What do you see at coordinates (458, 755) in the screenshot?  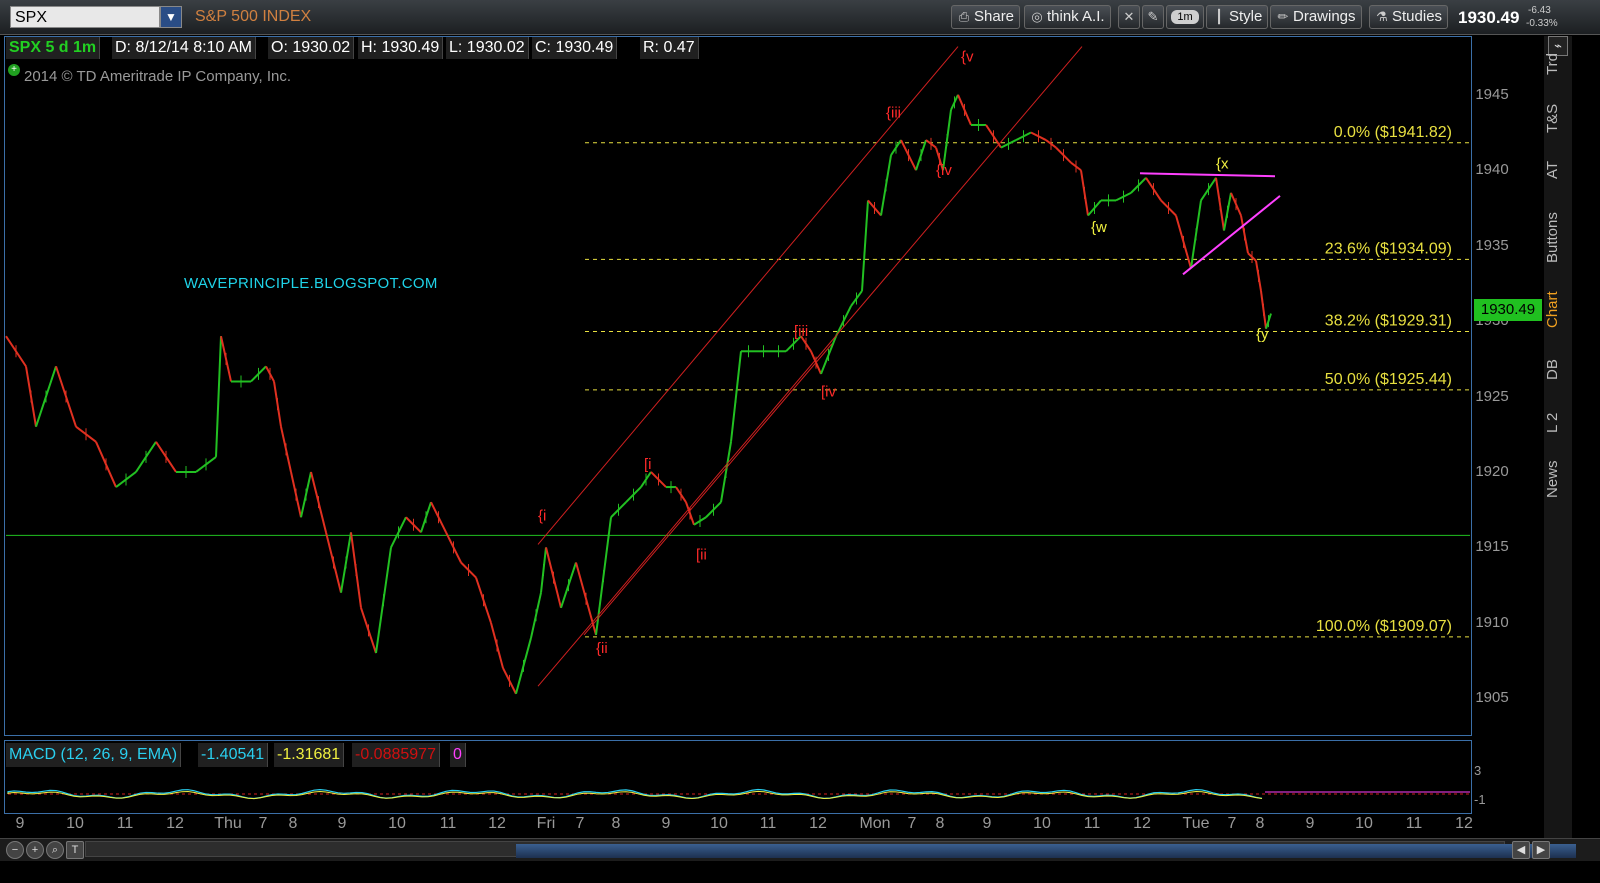 I see `macd-zero: 0` at bounding box center [458, 755].